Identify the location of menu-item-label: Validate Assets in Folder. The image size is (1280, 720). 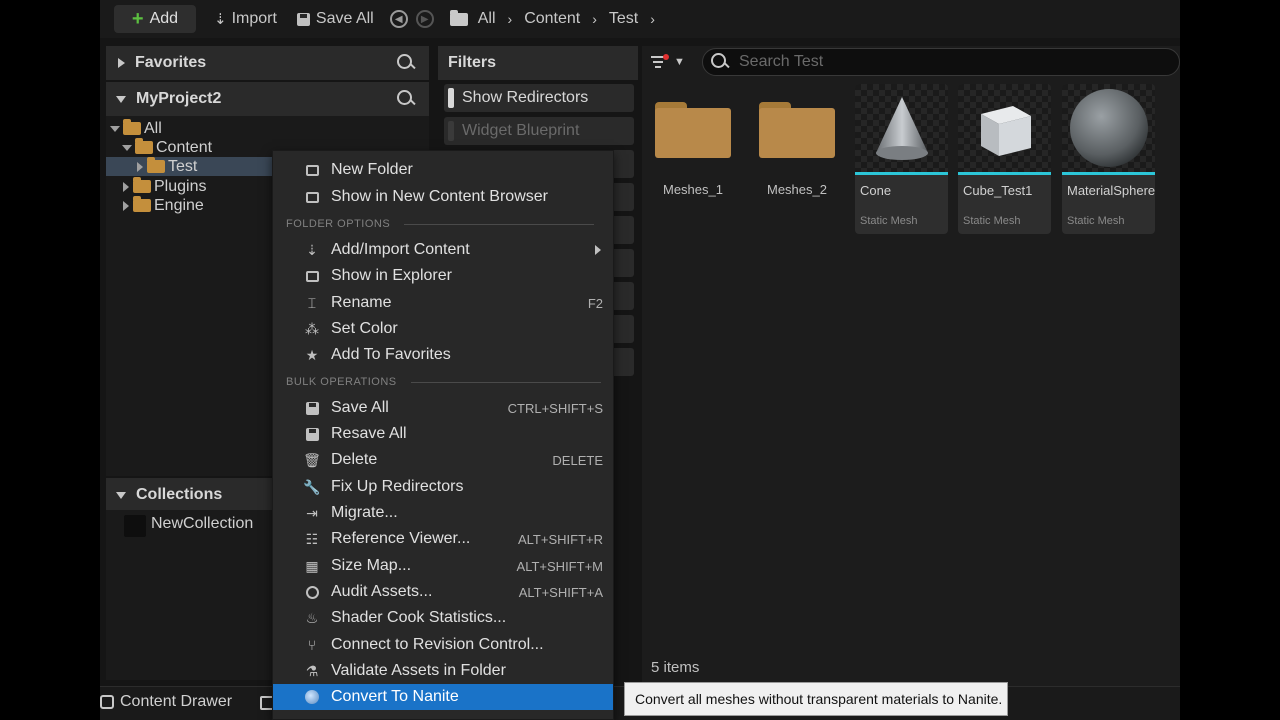
(418, 670).